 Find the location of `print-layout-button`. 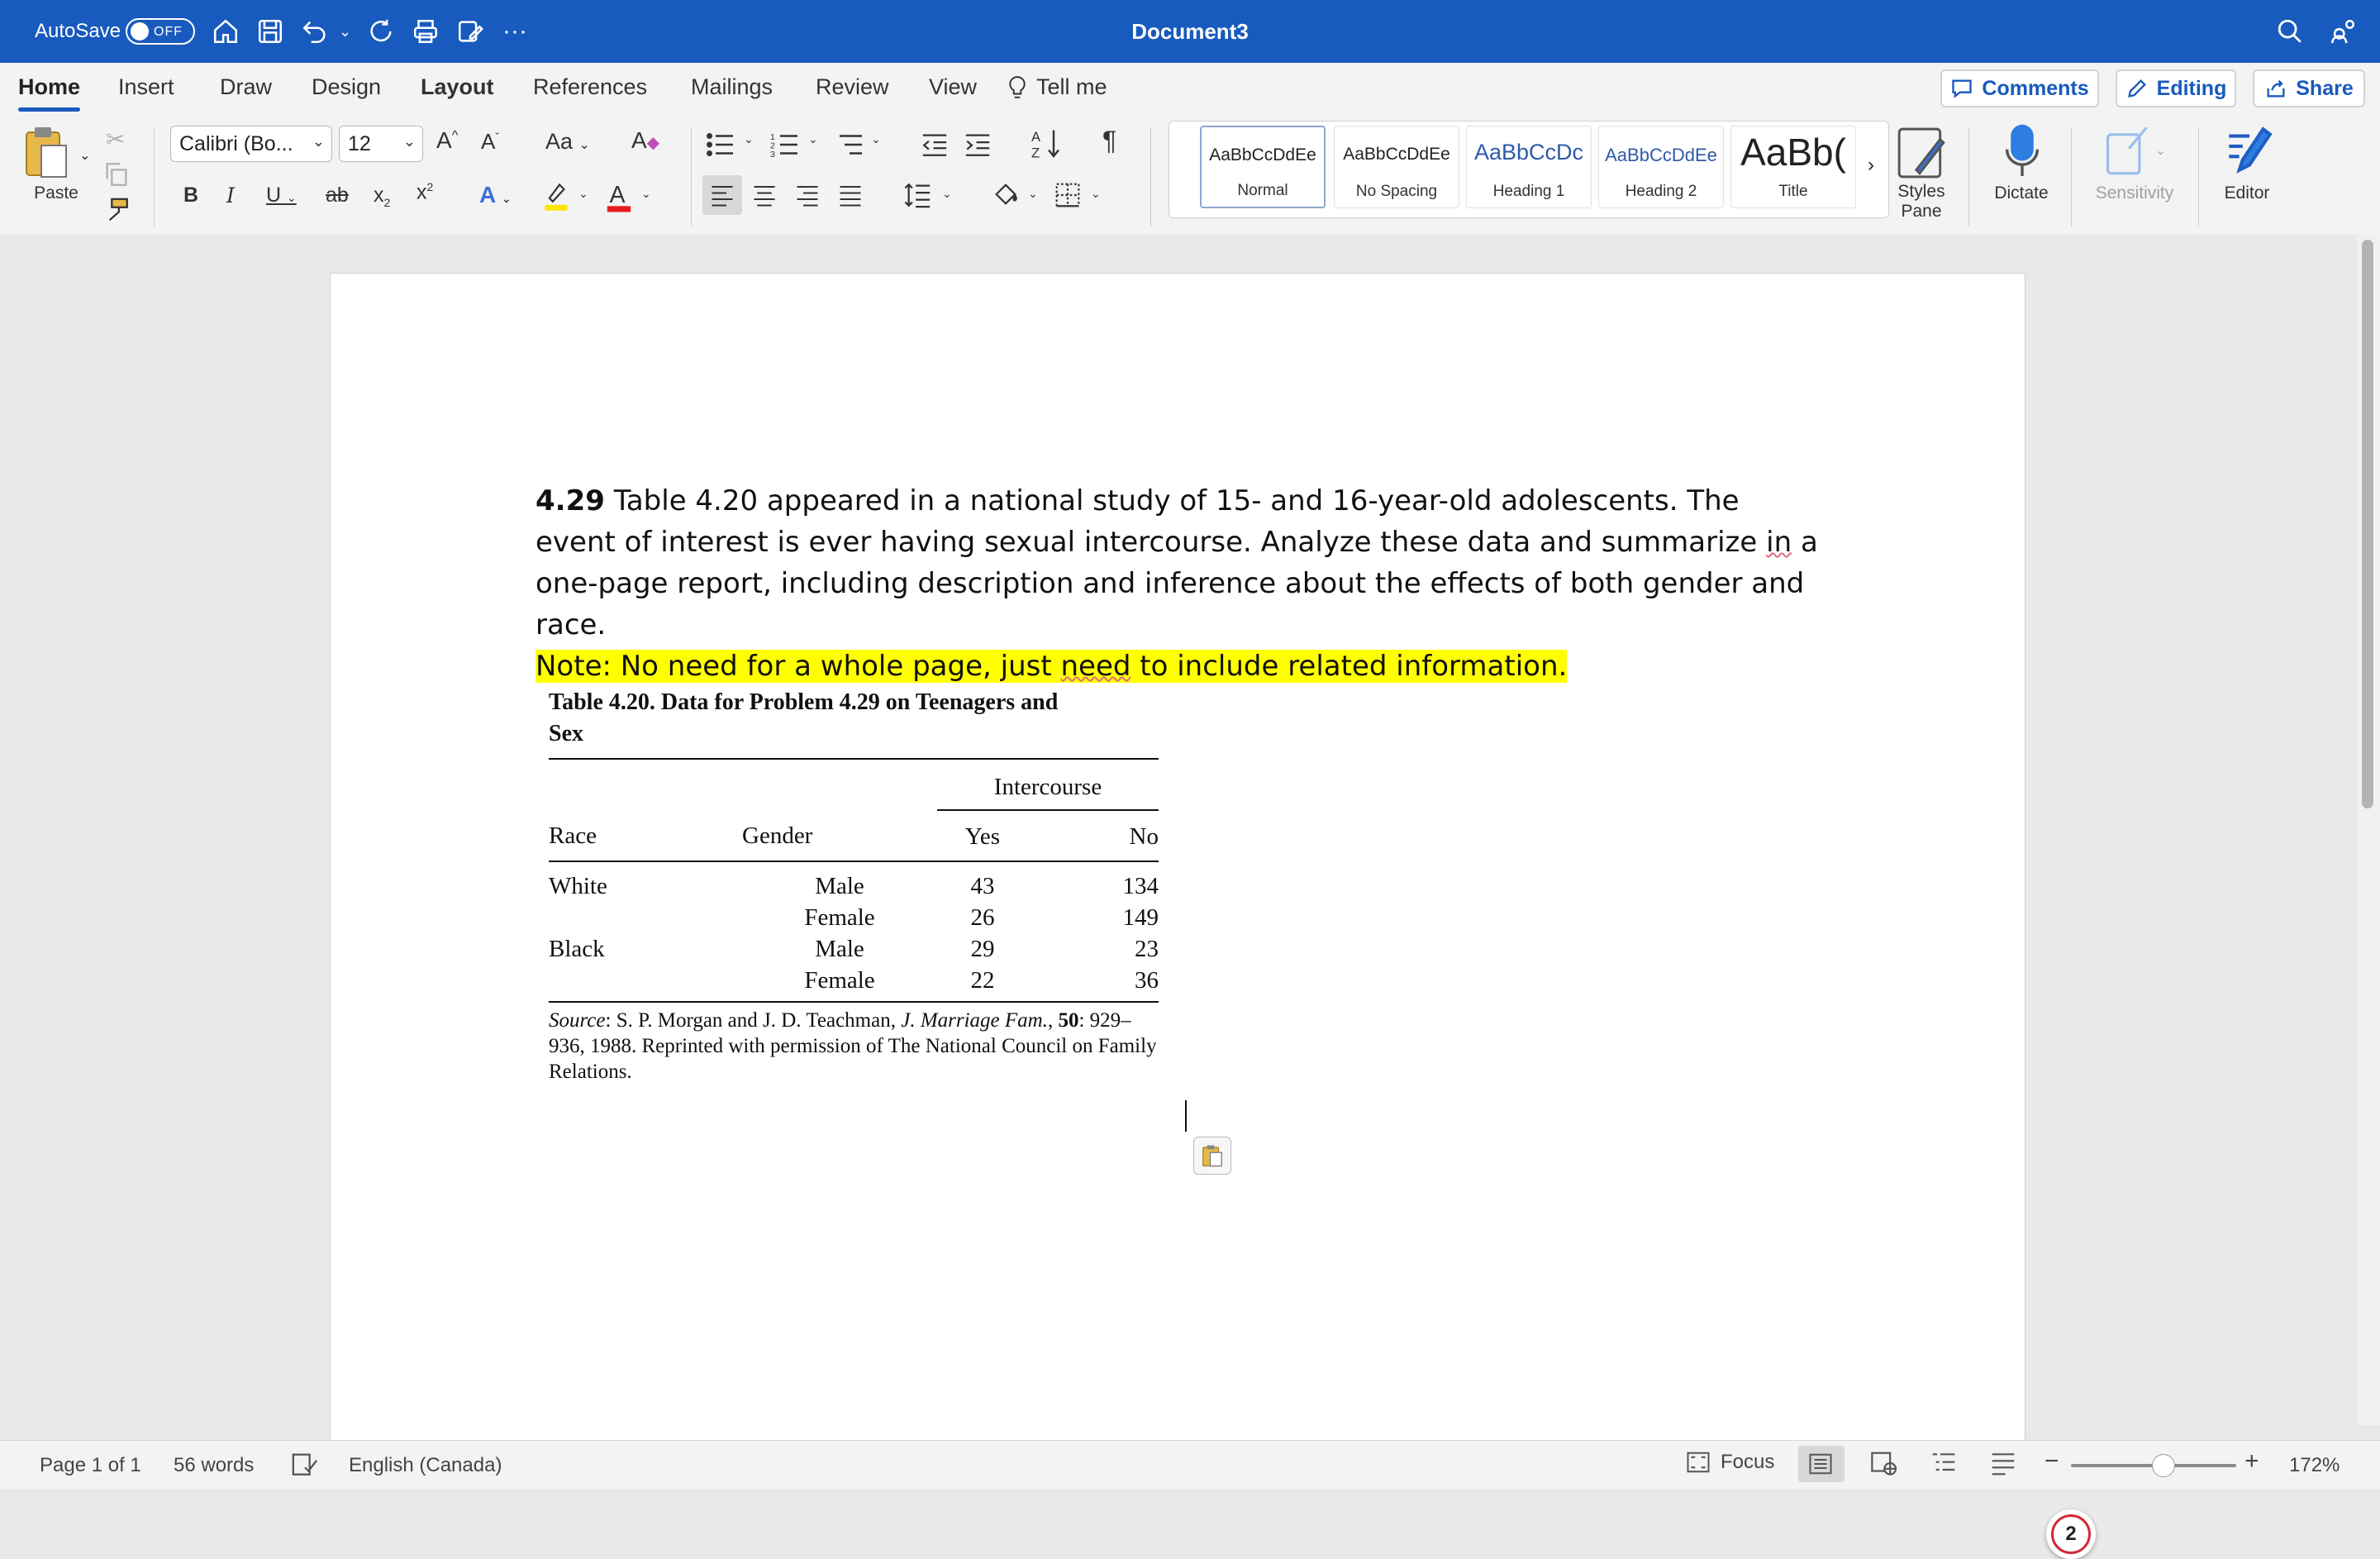

print-layout-button is located at coordinates (1821, 1464).